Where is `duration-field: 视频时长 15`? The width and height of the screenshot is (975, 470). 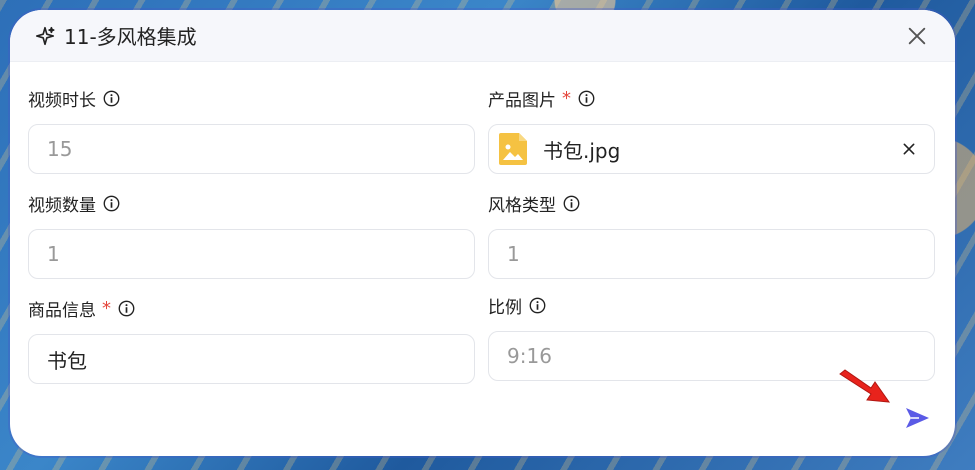
duration-field: 视频时长 15 is located at coordinates (251, 130).